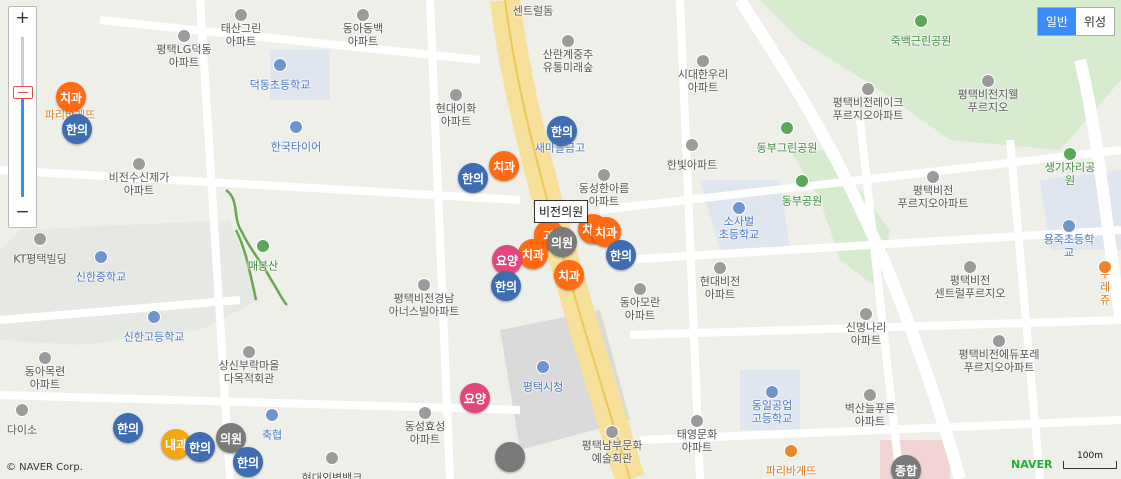  Describe the element at coordinates (533, 11) in the screenshot. I see `map-label: 센트럴돔` at that location.